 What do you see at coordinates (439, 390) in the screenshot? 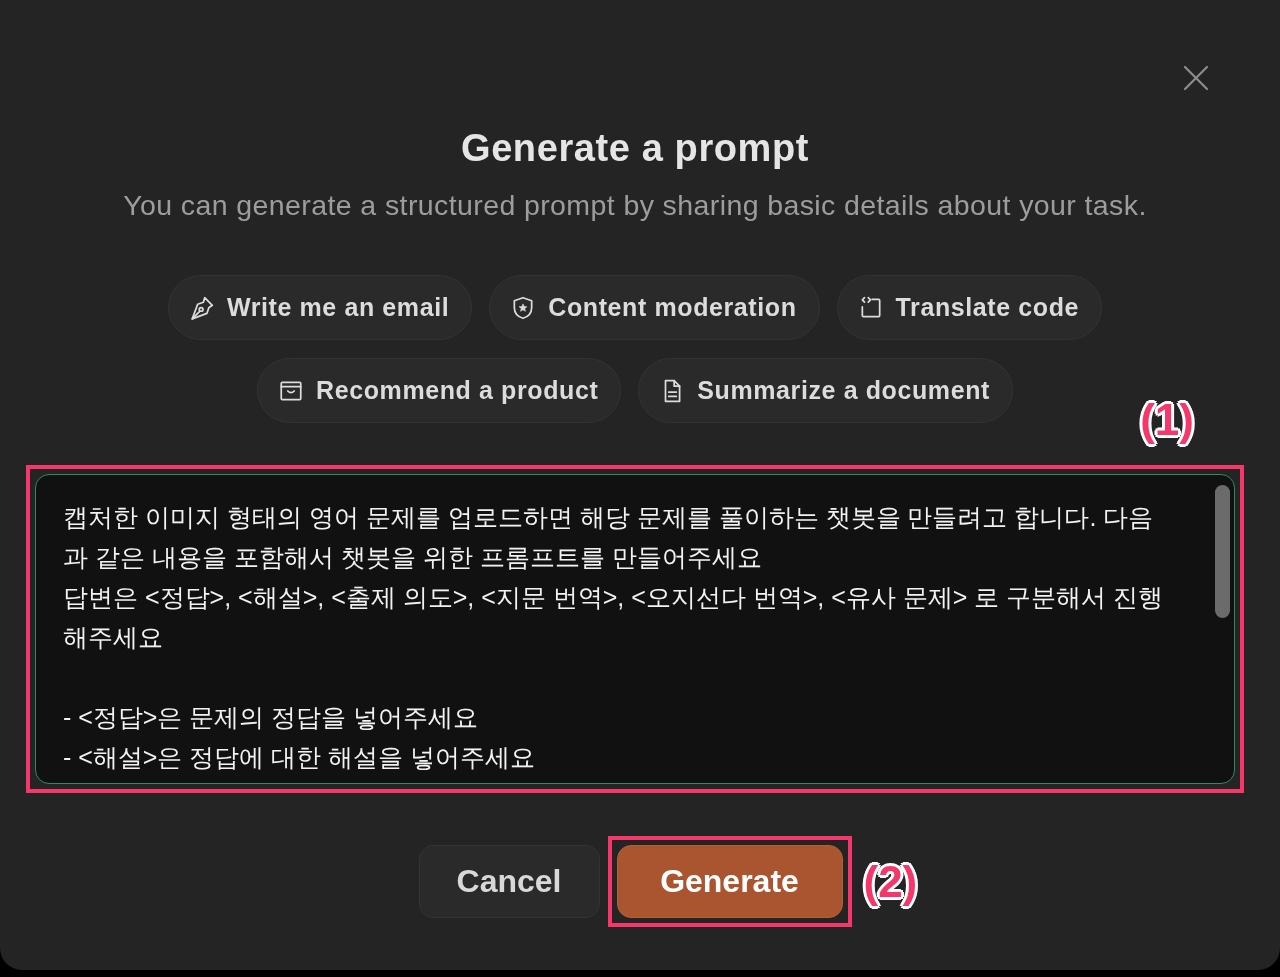
I see `example-chip: Recommend a product` at bounding box center [439, 390].